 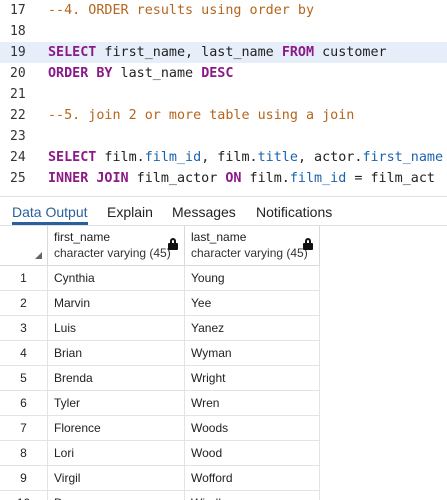 What do you see at coordinates (252, 495) in the screenshot?
I see `last-name-cell: Windham` at bounding box center [252, 495].